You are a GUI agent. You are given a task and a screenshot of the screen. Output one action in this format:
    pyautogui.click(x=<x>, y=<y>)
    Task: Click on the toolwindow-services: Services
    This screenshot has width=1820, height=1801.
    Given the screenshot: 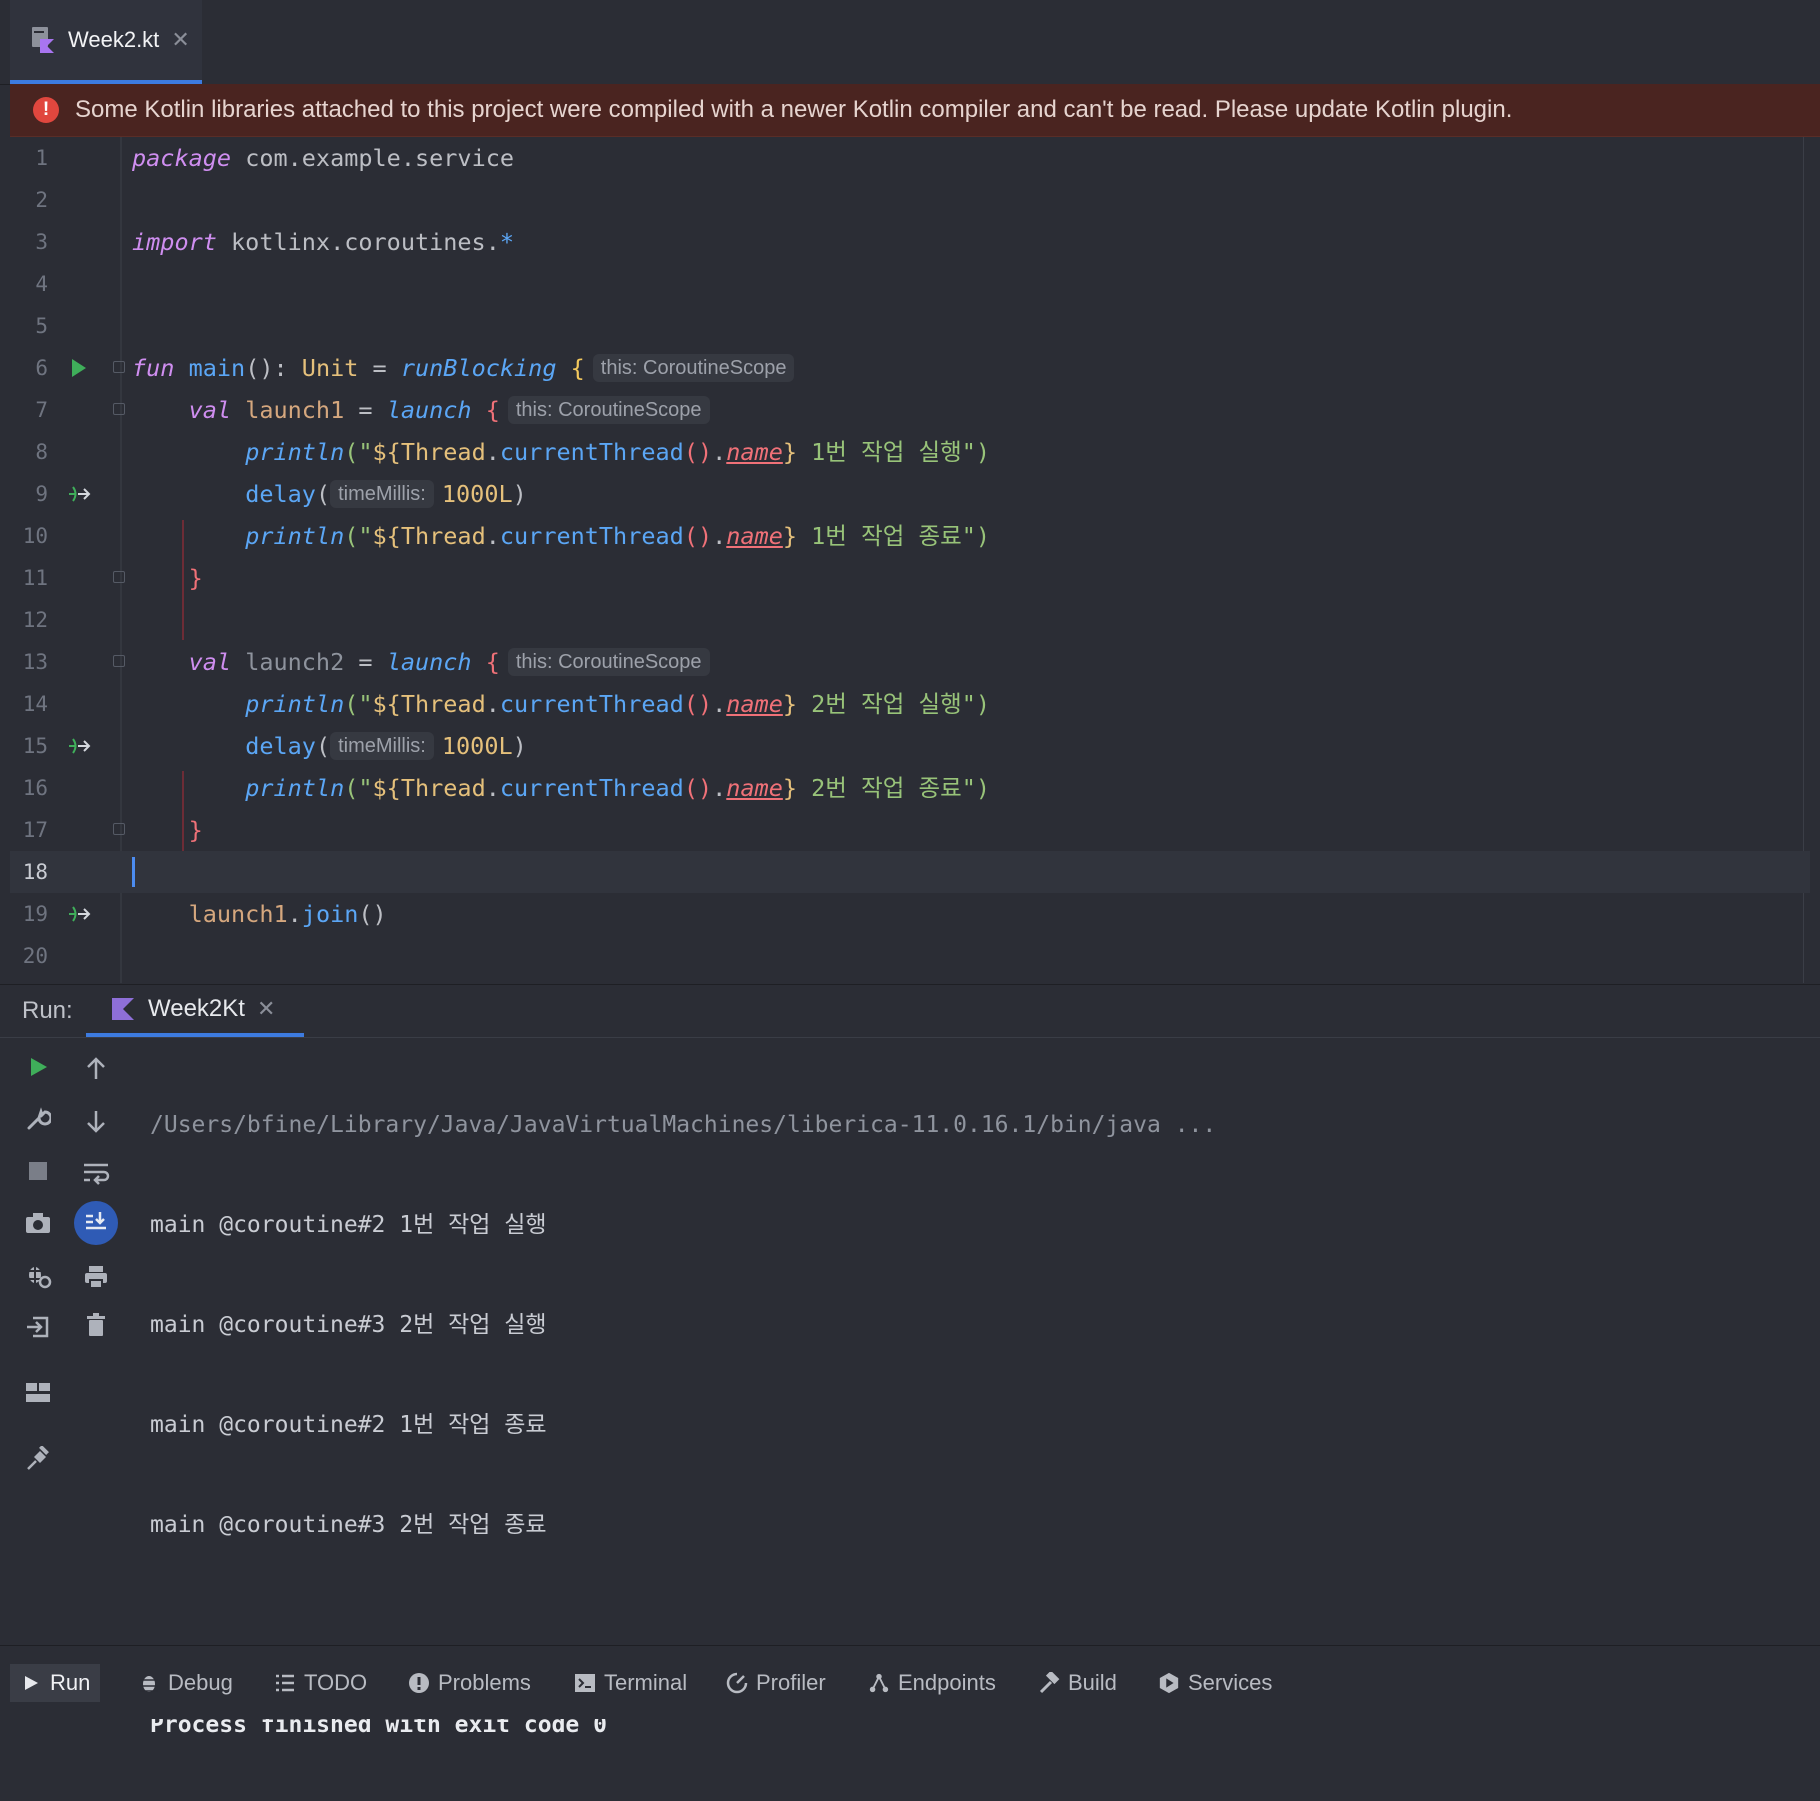 What is the action you would take?
    pyautogui.click(x=1215, y=1683)
    